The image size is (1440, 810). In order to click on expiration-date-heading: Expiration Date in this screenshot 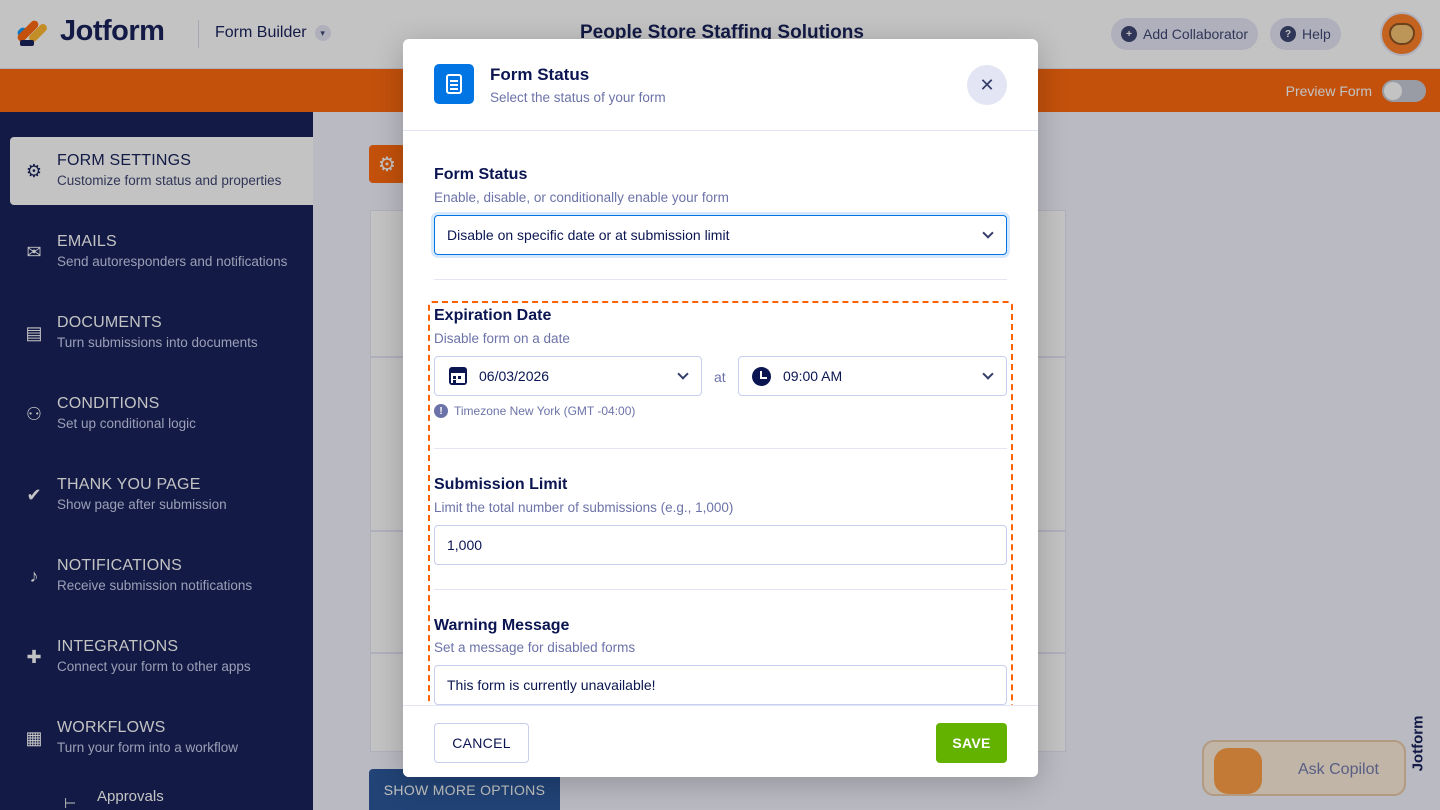, I will do `click(493, 315)`.